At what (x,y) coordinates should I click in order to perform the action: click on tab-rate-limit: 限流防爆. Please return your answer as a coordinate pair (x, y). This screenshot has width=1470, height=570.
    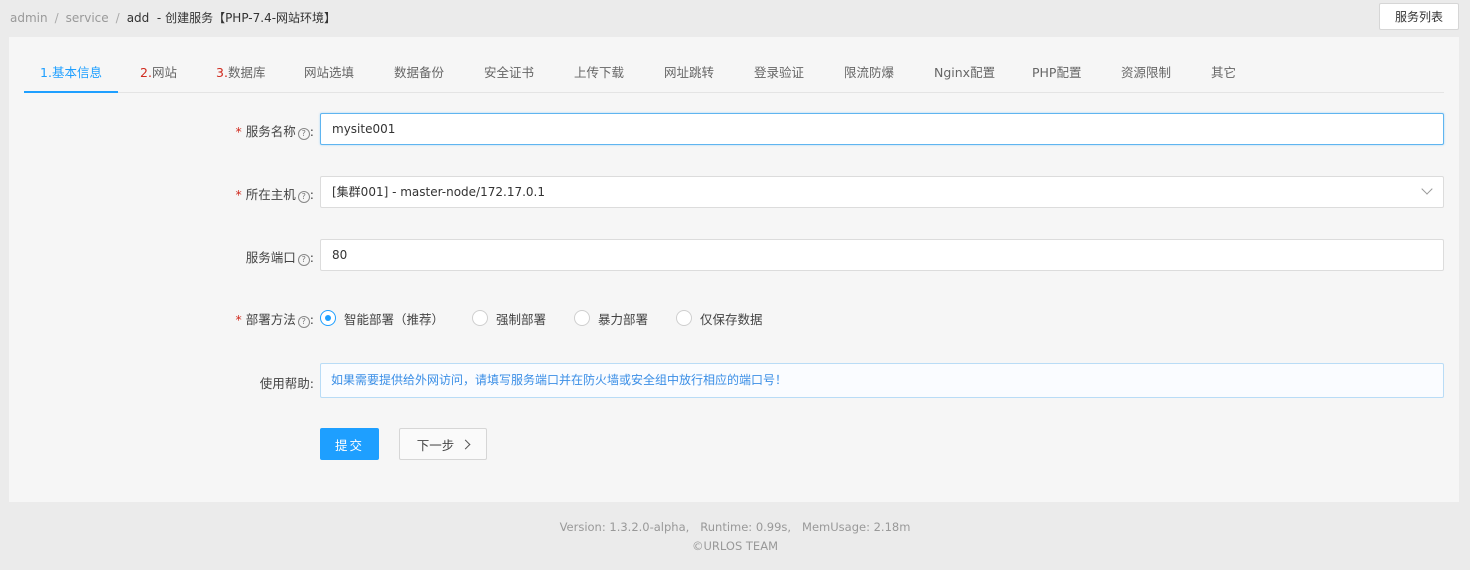
    Looking at the image, I should click on (869, 74).